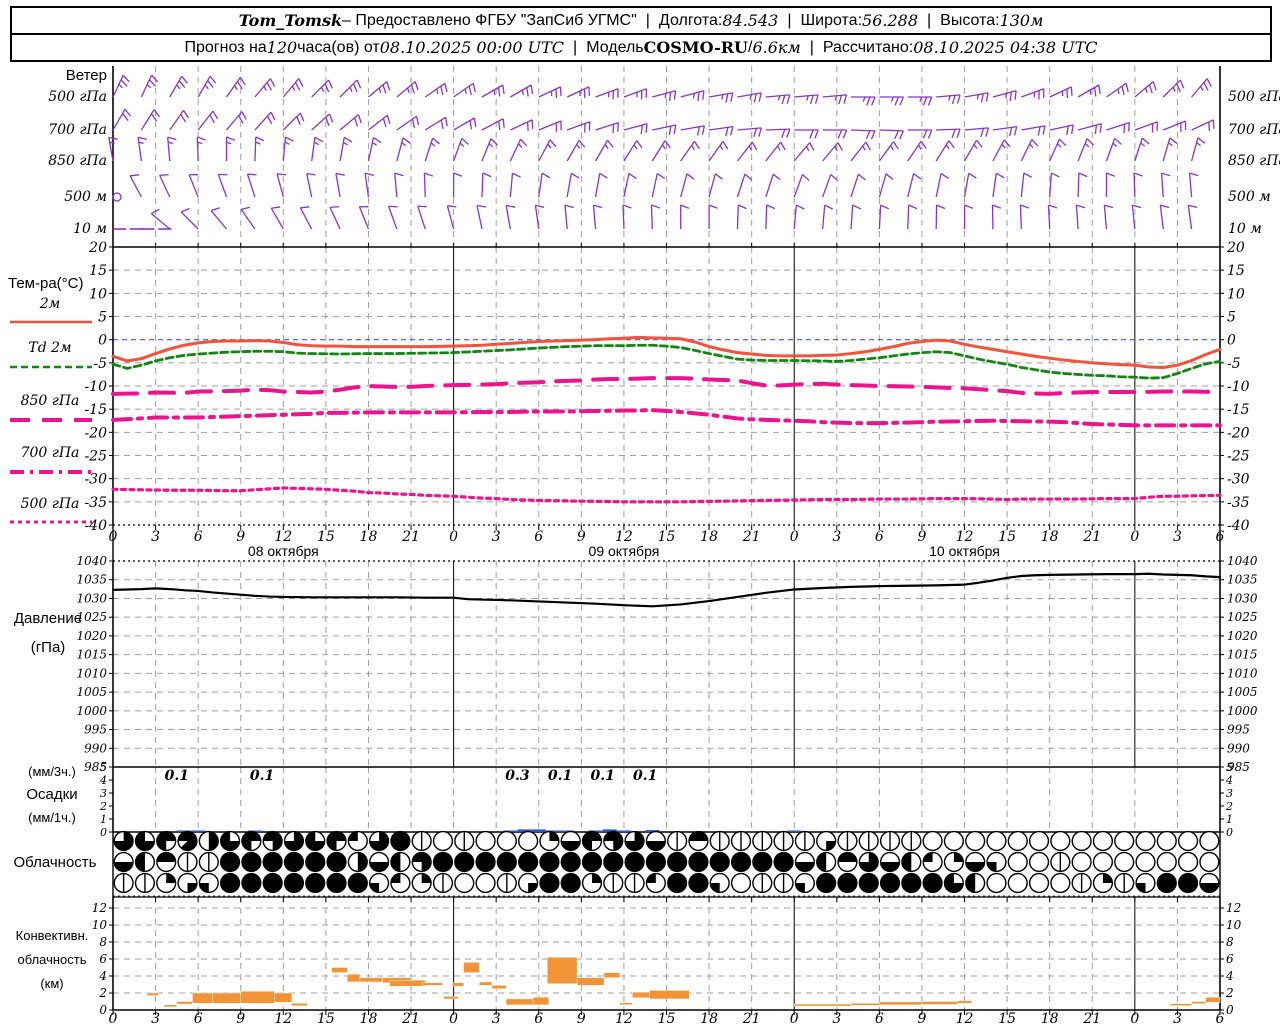 This screenshot has height=1024, width=1280. What do you see at coordinates (1021, 20) in the screenshot?
I see `header1-part: 130м` at bounding box center [1021, 20].